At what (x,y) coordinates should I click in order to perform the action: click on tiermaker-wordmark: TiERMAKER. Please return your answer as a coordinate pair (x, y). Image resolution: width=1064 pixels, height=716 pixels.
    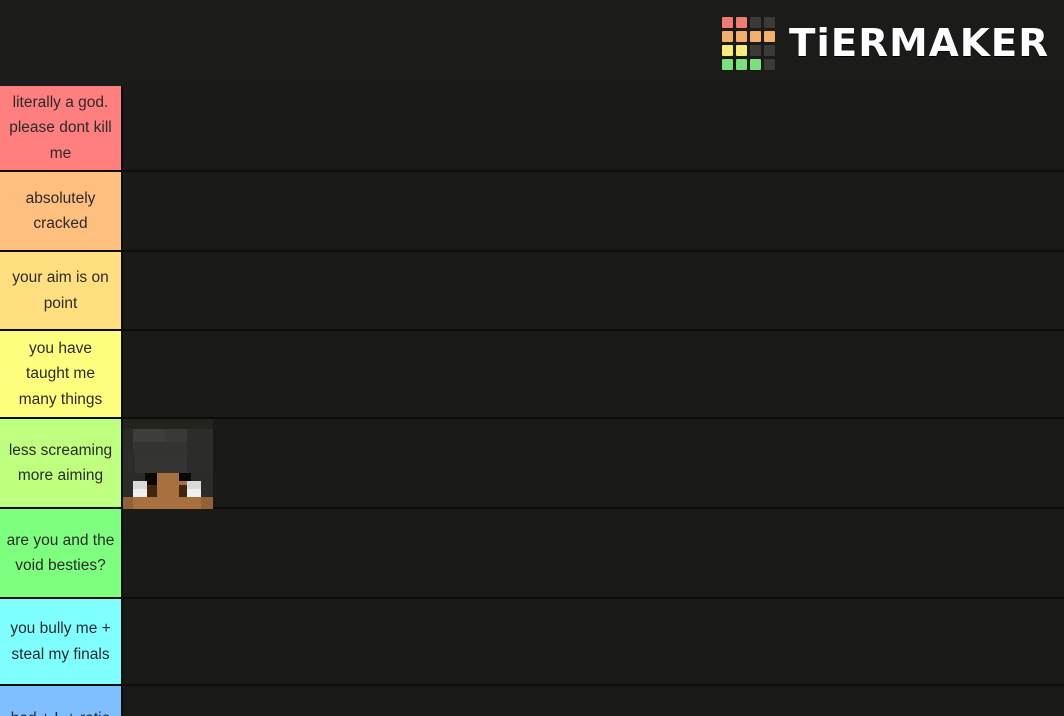
    Looking at the image, I should click on (919, 43).